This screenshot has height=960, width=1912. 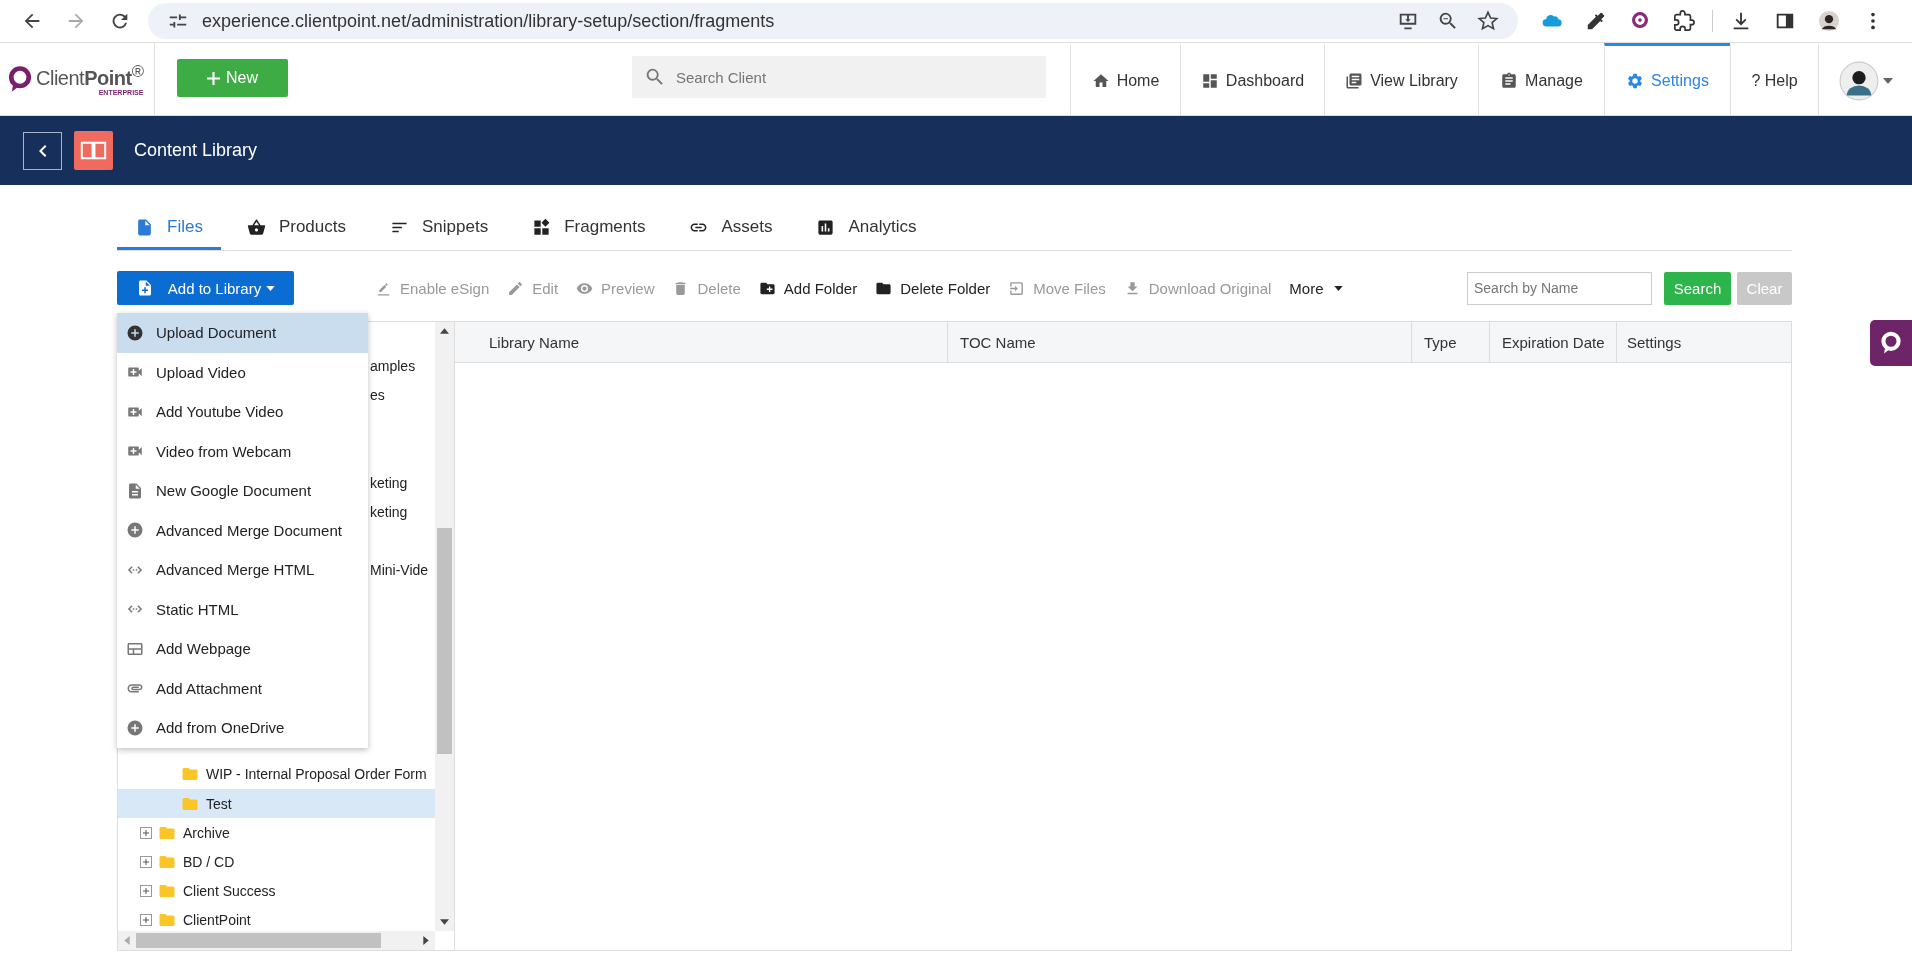 What do you see at coordinates (296, 228) in the screenshot?
I see `tab: Products` at bounding box center [296, 228].